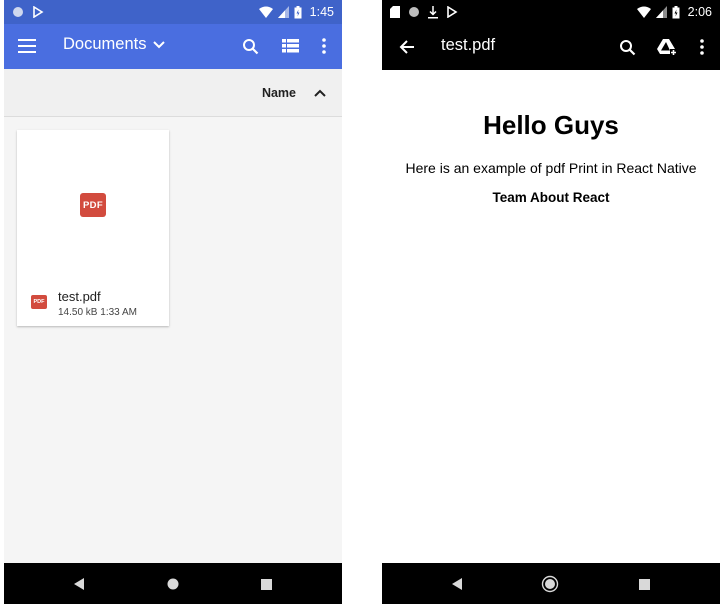  Describe the element at coordinates (79, 296) in the screenshot. I see `file-name: test.pdf` at that location.